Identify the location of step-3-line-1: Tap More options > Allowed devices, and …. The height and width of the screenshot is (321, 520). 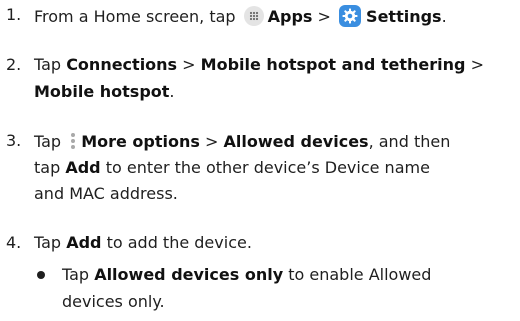
(242, 141).